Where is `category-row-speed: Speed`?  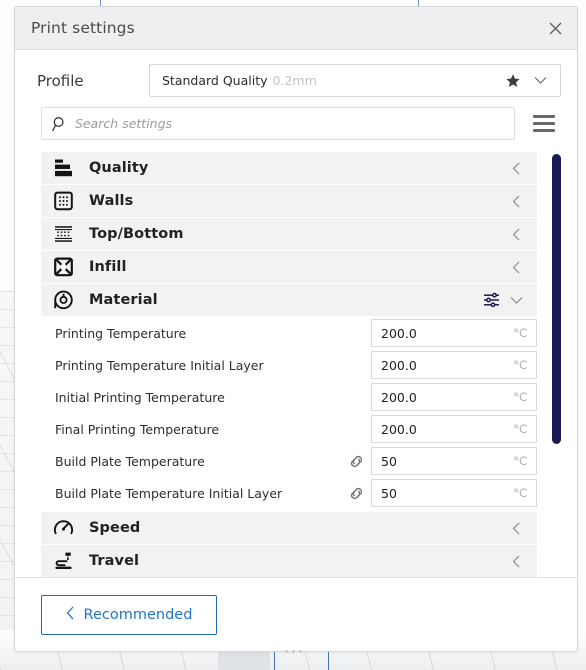 category-row-speed: Speed is located at coordinates (289, 528).